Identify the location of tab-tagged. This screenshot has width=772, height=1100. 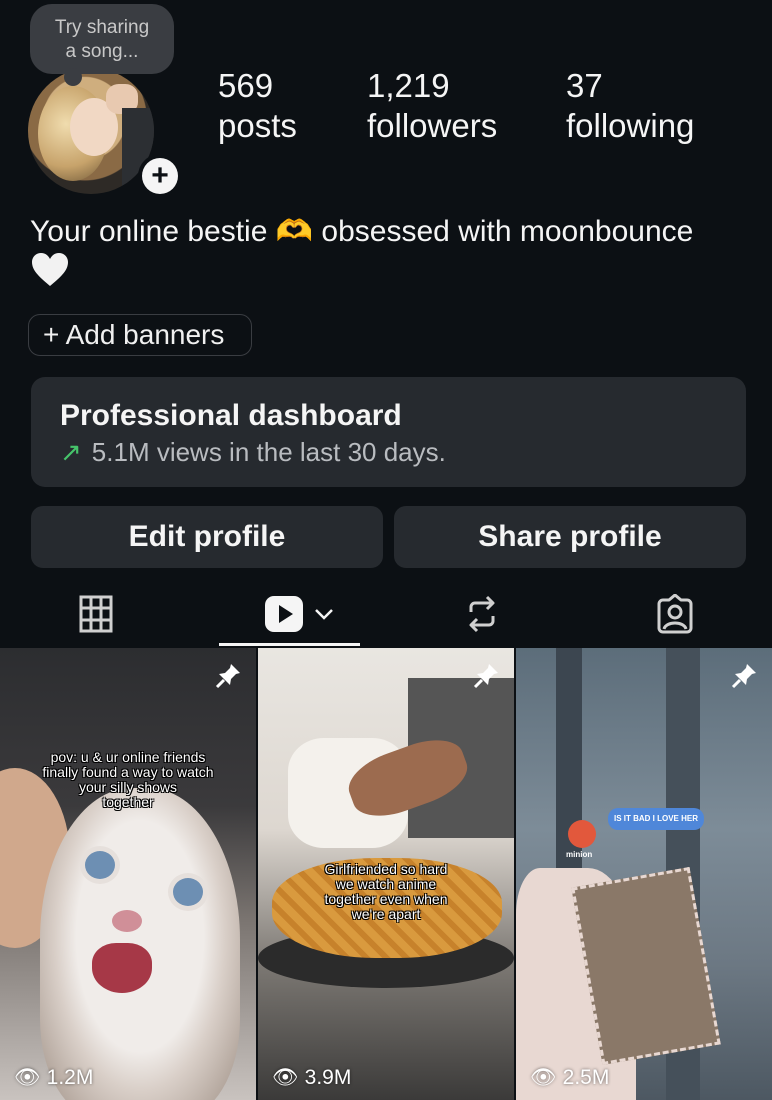
(675, 614).